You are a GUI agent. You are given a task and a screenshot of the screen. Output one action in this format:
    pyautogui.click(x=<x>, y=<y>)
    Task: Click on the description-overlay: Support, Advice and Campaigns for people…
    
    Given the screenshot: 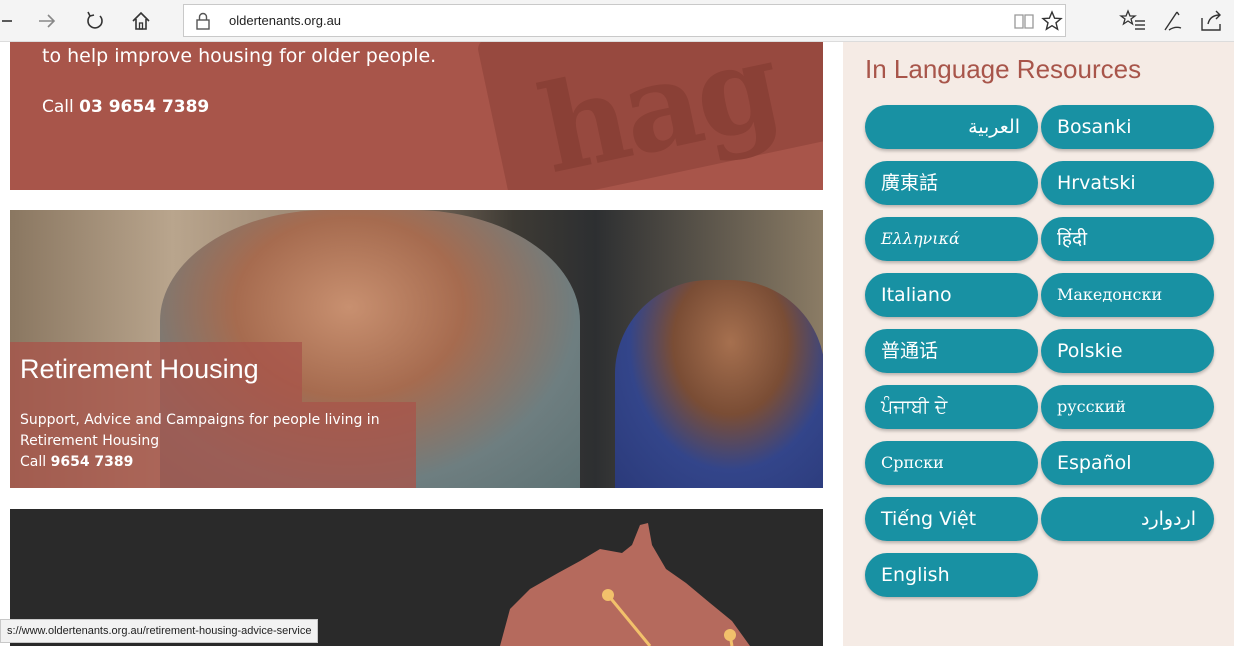 What is the action you would take?
    pyautogui.click(x=213, y=445)
    